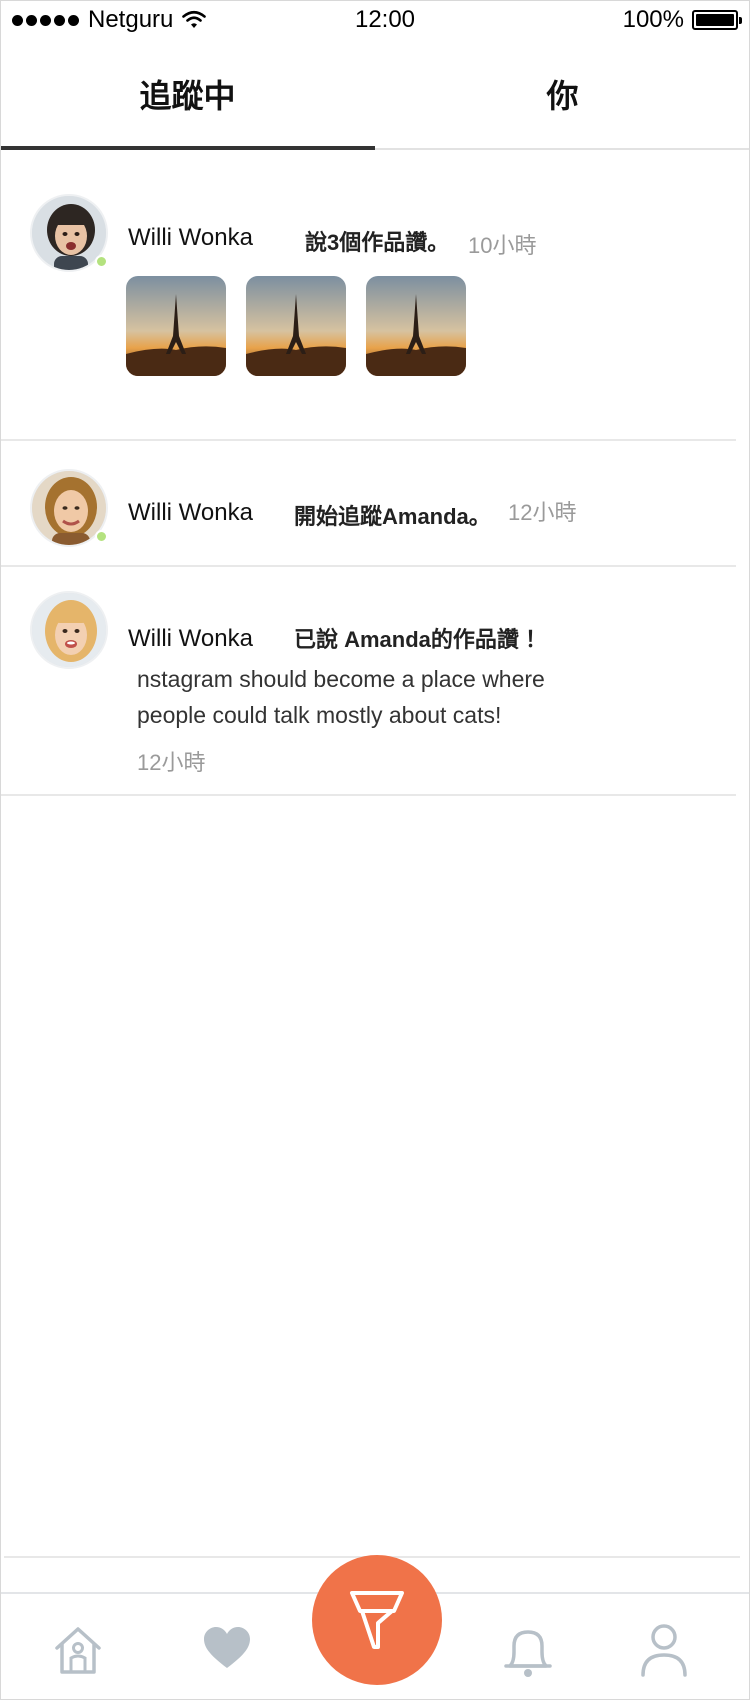  I want to click on battery-percentage: 100%, so click(653, 19).